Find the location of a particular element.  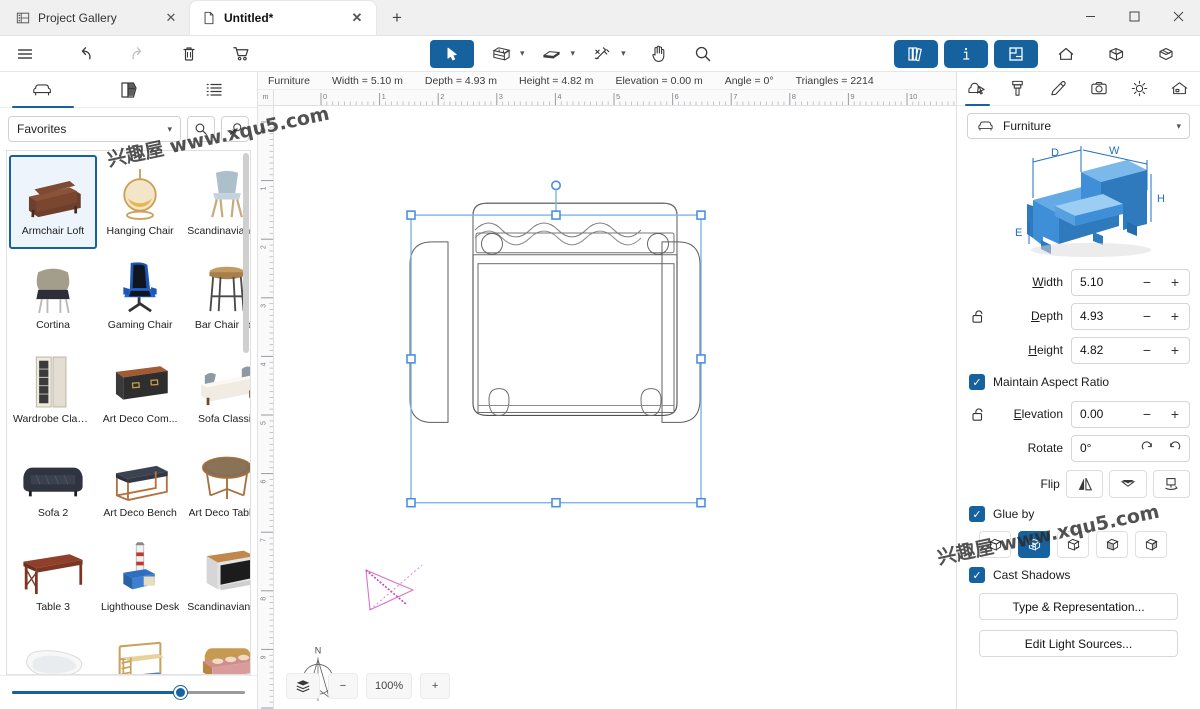

undo-icon is located at coordinates (85, 54).